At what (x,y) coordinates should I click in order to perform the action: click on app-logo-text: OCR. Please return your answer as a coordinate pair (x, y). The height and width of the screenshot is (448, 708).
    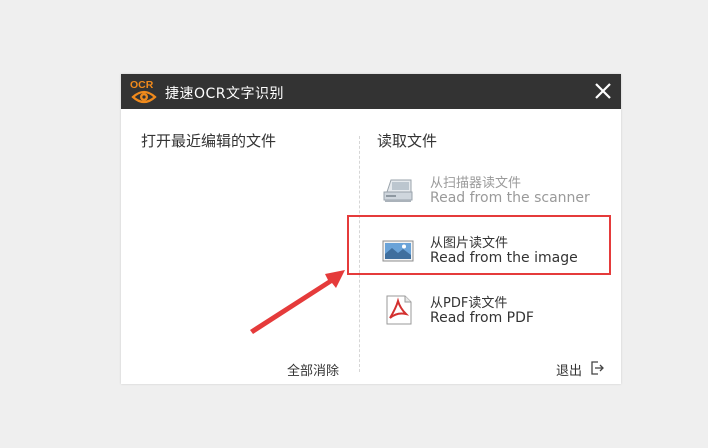
    Looking at the image, I should click on (142, 85).